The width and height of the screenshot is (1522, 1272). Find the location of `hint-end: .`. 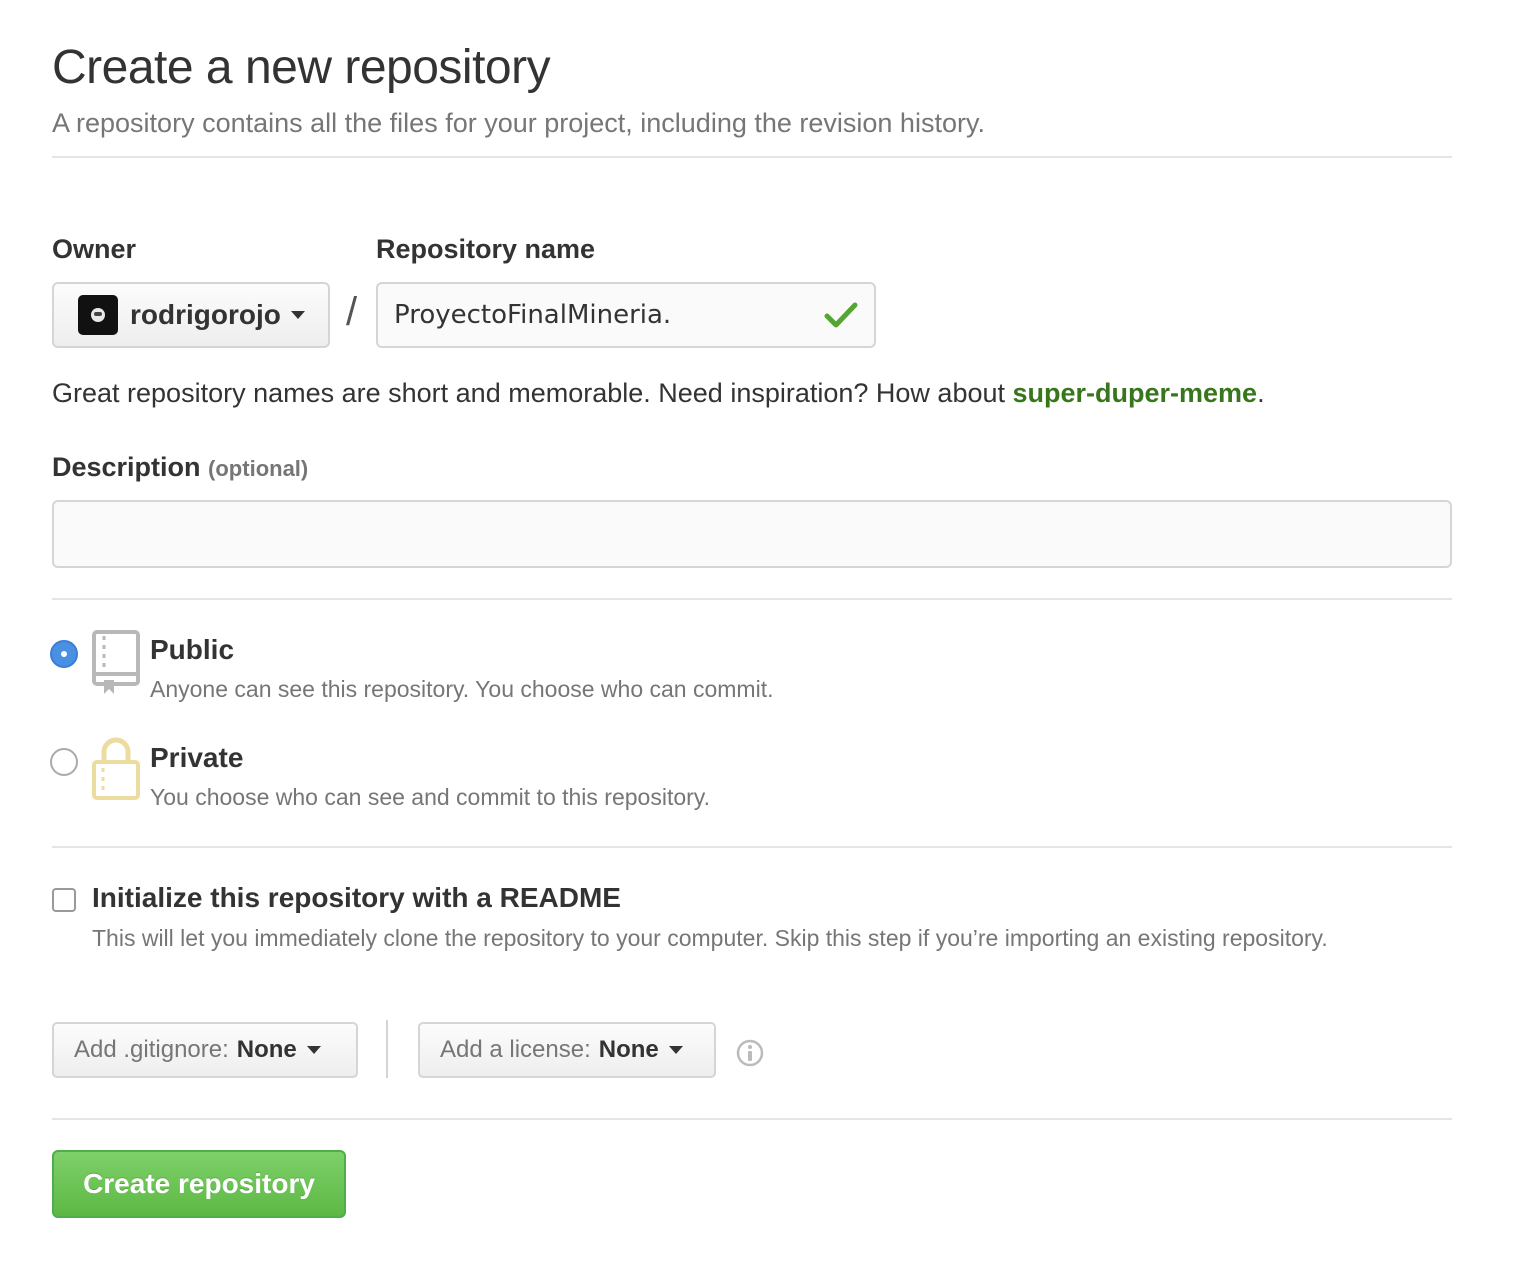

hint-end: . is located at coordinates (1261, 393).